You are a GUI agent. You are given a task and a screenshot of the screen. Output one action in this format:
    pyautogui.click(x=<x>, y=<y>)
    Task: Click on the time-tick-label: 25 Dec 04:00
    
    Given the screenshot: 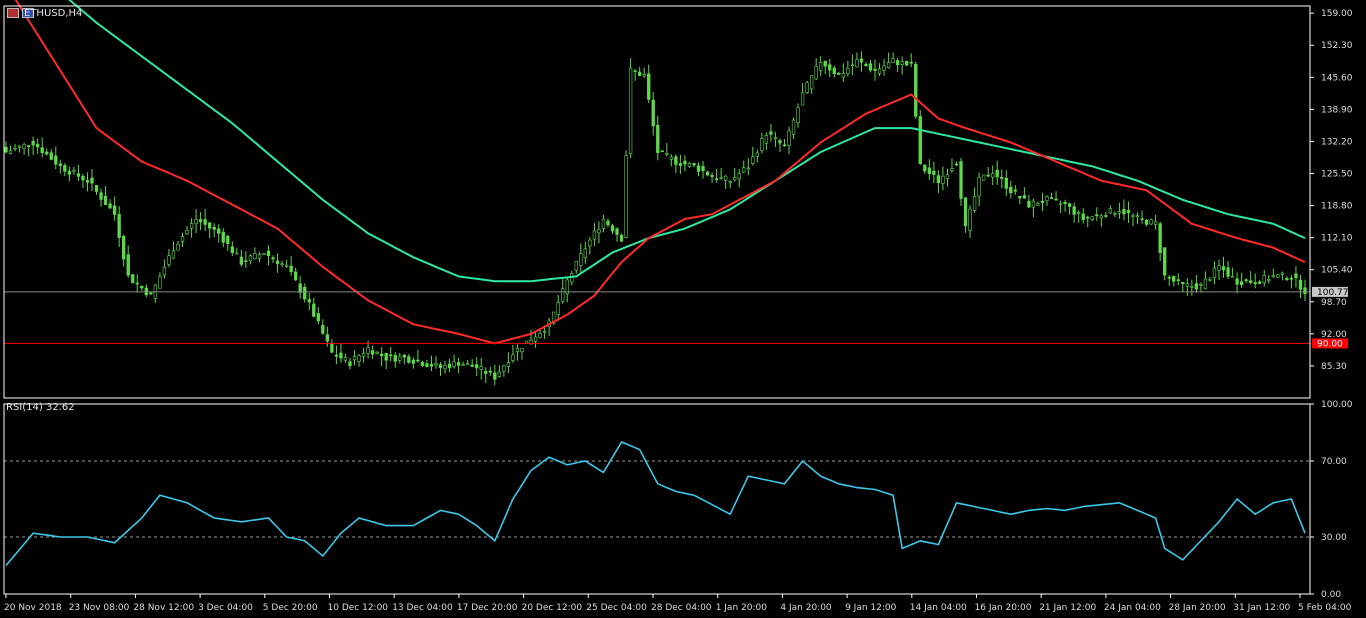 What is the action you would take?
    pyautogui.click(x=616, y=608)
    